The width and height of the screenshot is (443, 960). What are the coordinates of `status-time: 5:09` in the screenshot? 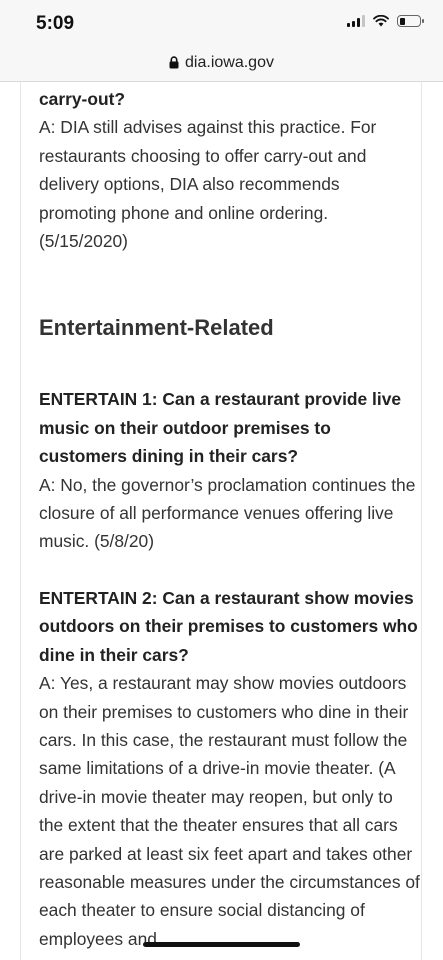 It's located at (55, 23).